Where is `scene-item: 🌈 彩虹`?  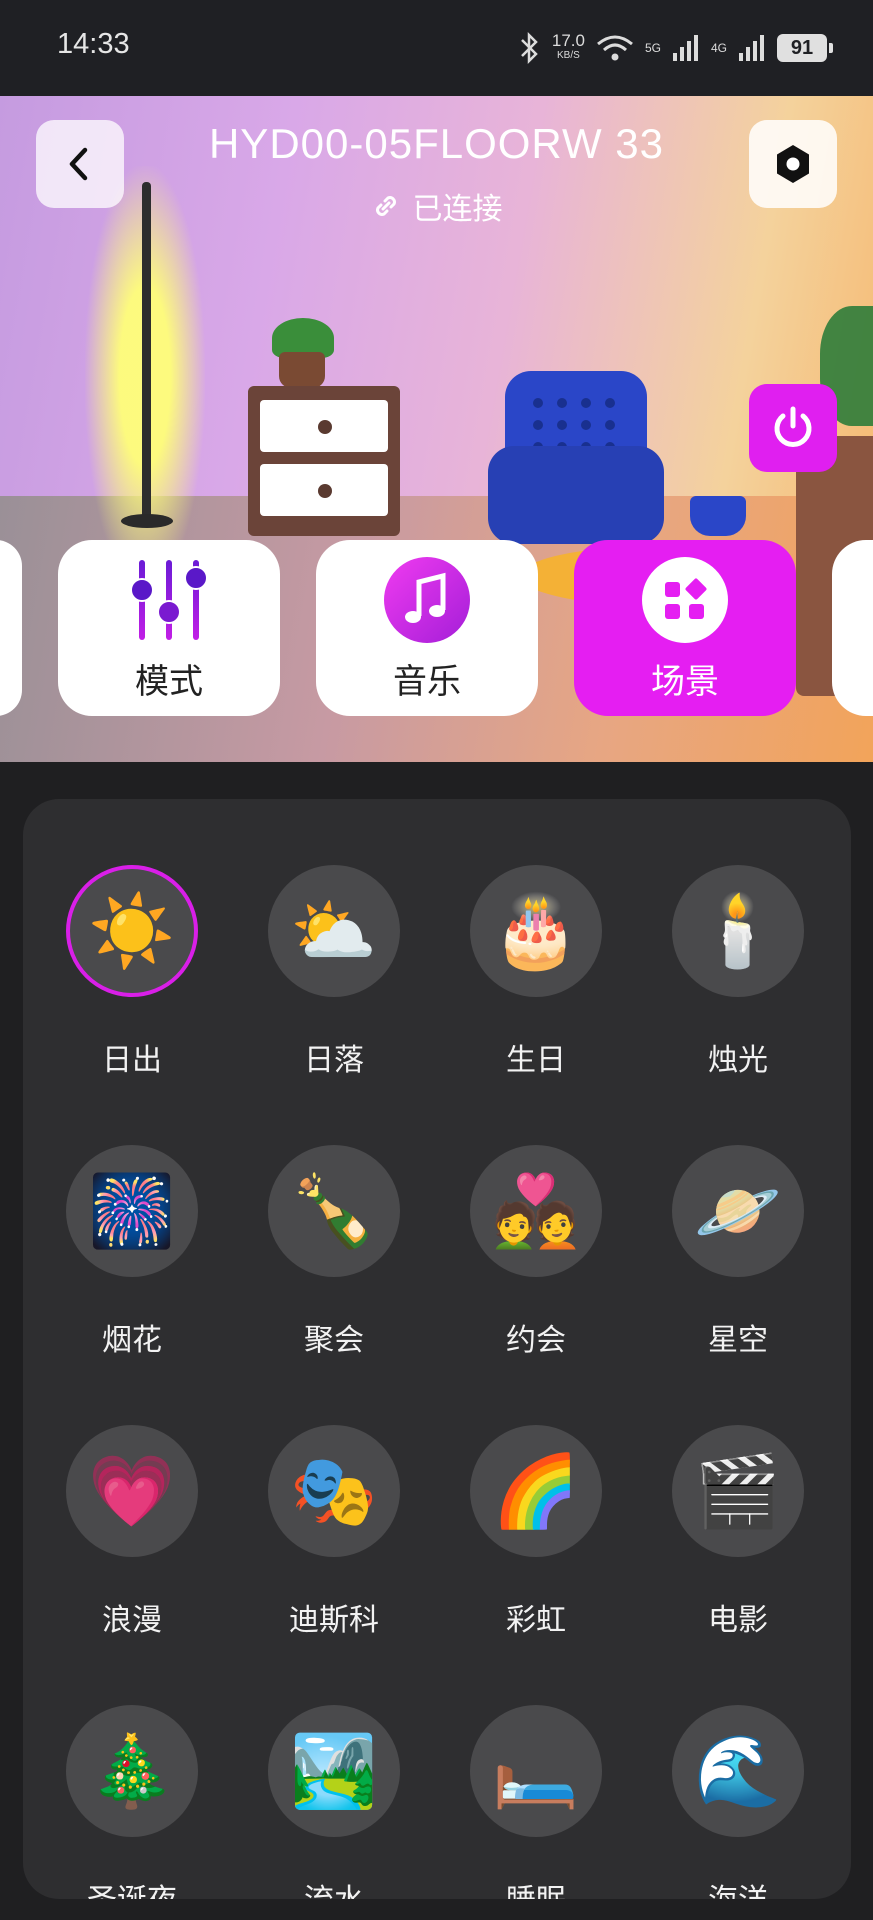 scene-item: 🌈 彩虹 is located at coordinates (536, 1532).